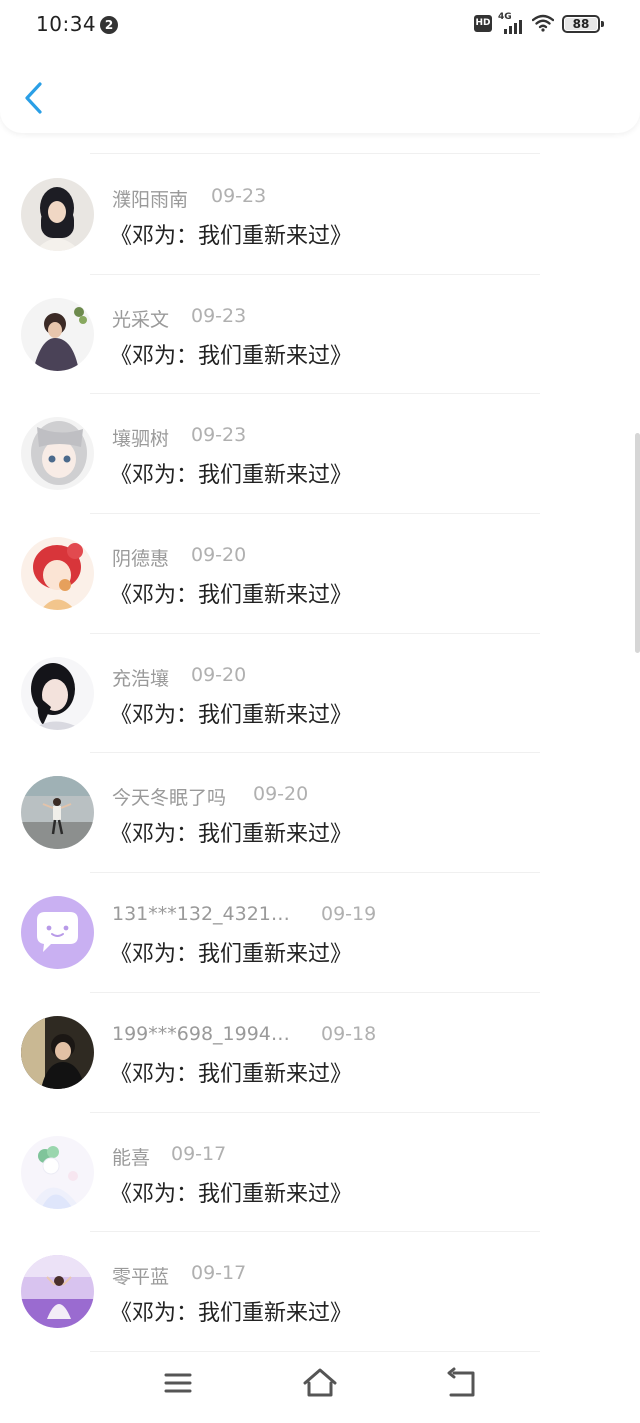 Image resolution: width=640 pixels, height=1423 pixels. Describe the element at coordinates (140, 437) in the screenshot. I see `user-name: 壤驷树` at that location.